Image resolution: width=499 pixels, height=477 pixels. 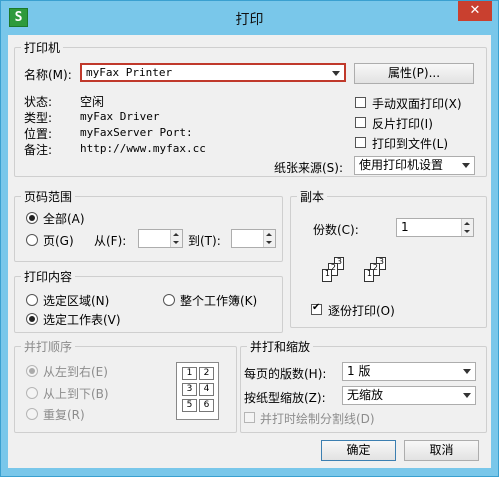 What do you see at coordinates (204, 241) in the screenshot?
I see `range-to-label: 到(T):` at bounding box center [204, 241].